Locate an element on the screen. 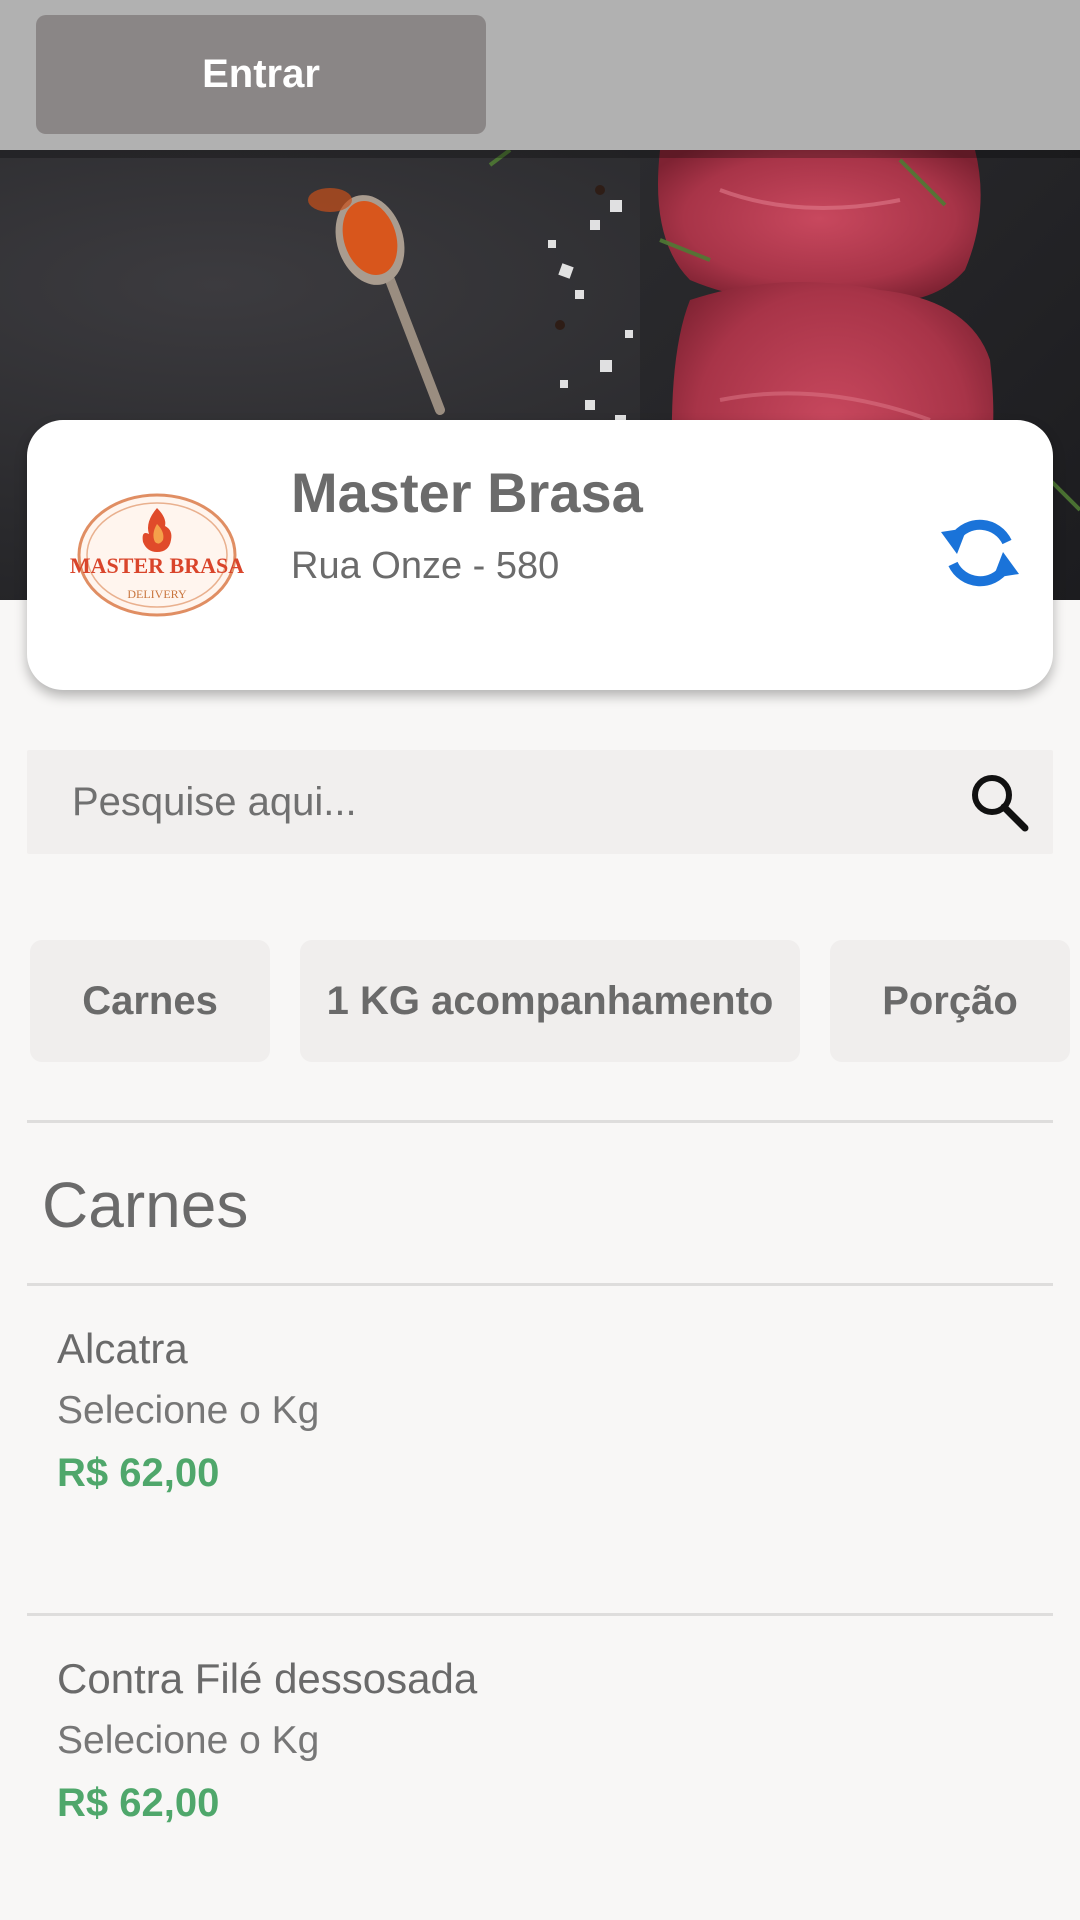 The image size is (1080, 1920). search-bar is located at coordinates (540, 802).